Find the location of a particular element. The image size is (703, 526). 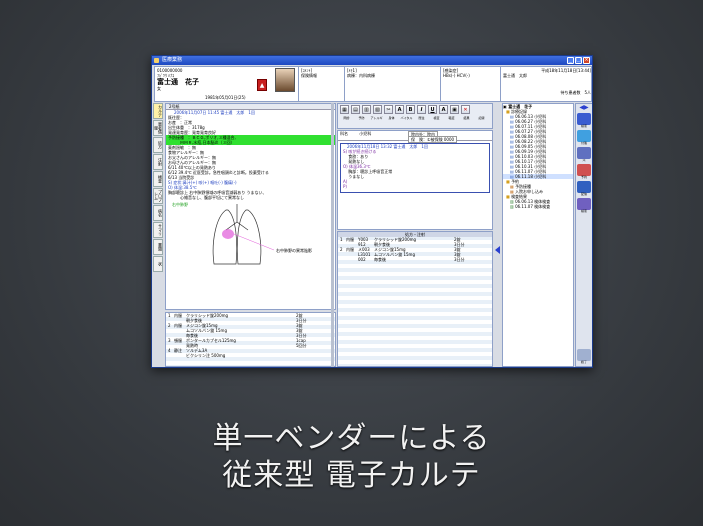

patient-photo is located at coordinates (285, 80).